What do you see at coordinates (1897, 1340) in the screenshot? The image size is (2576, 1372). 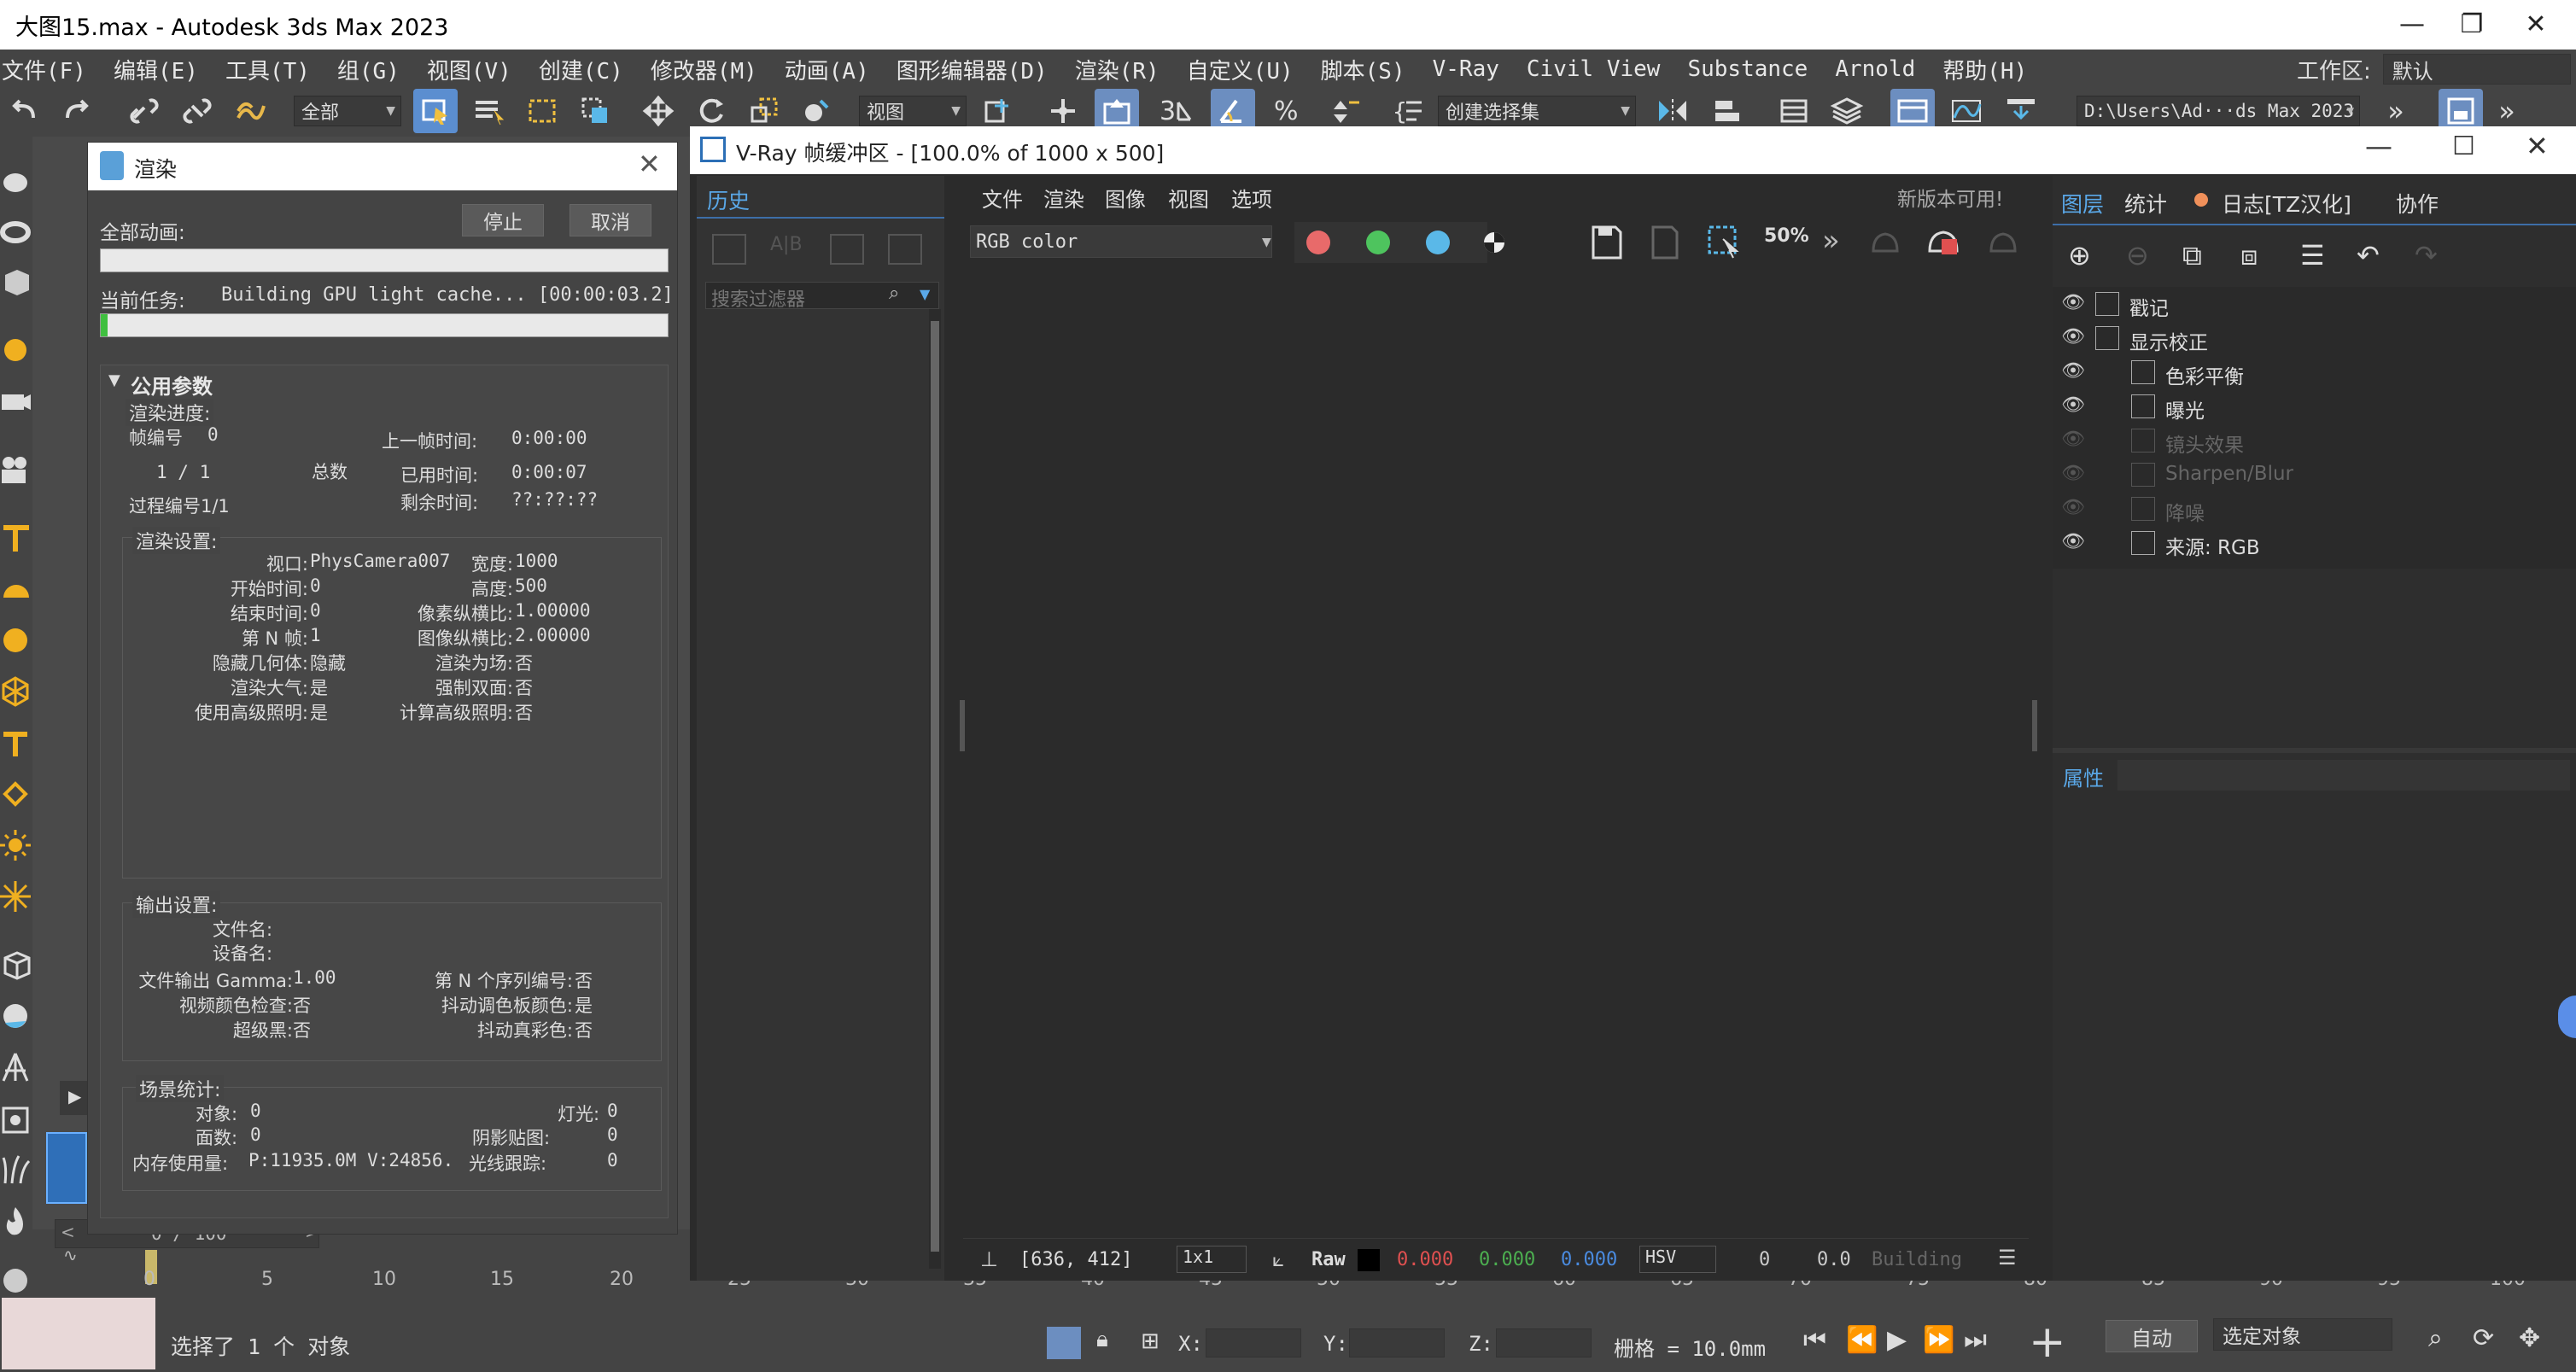 I see `play-icon: ▶` at bounding box center [1897, 1340].